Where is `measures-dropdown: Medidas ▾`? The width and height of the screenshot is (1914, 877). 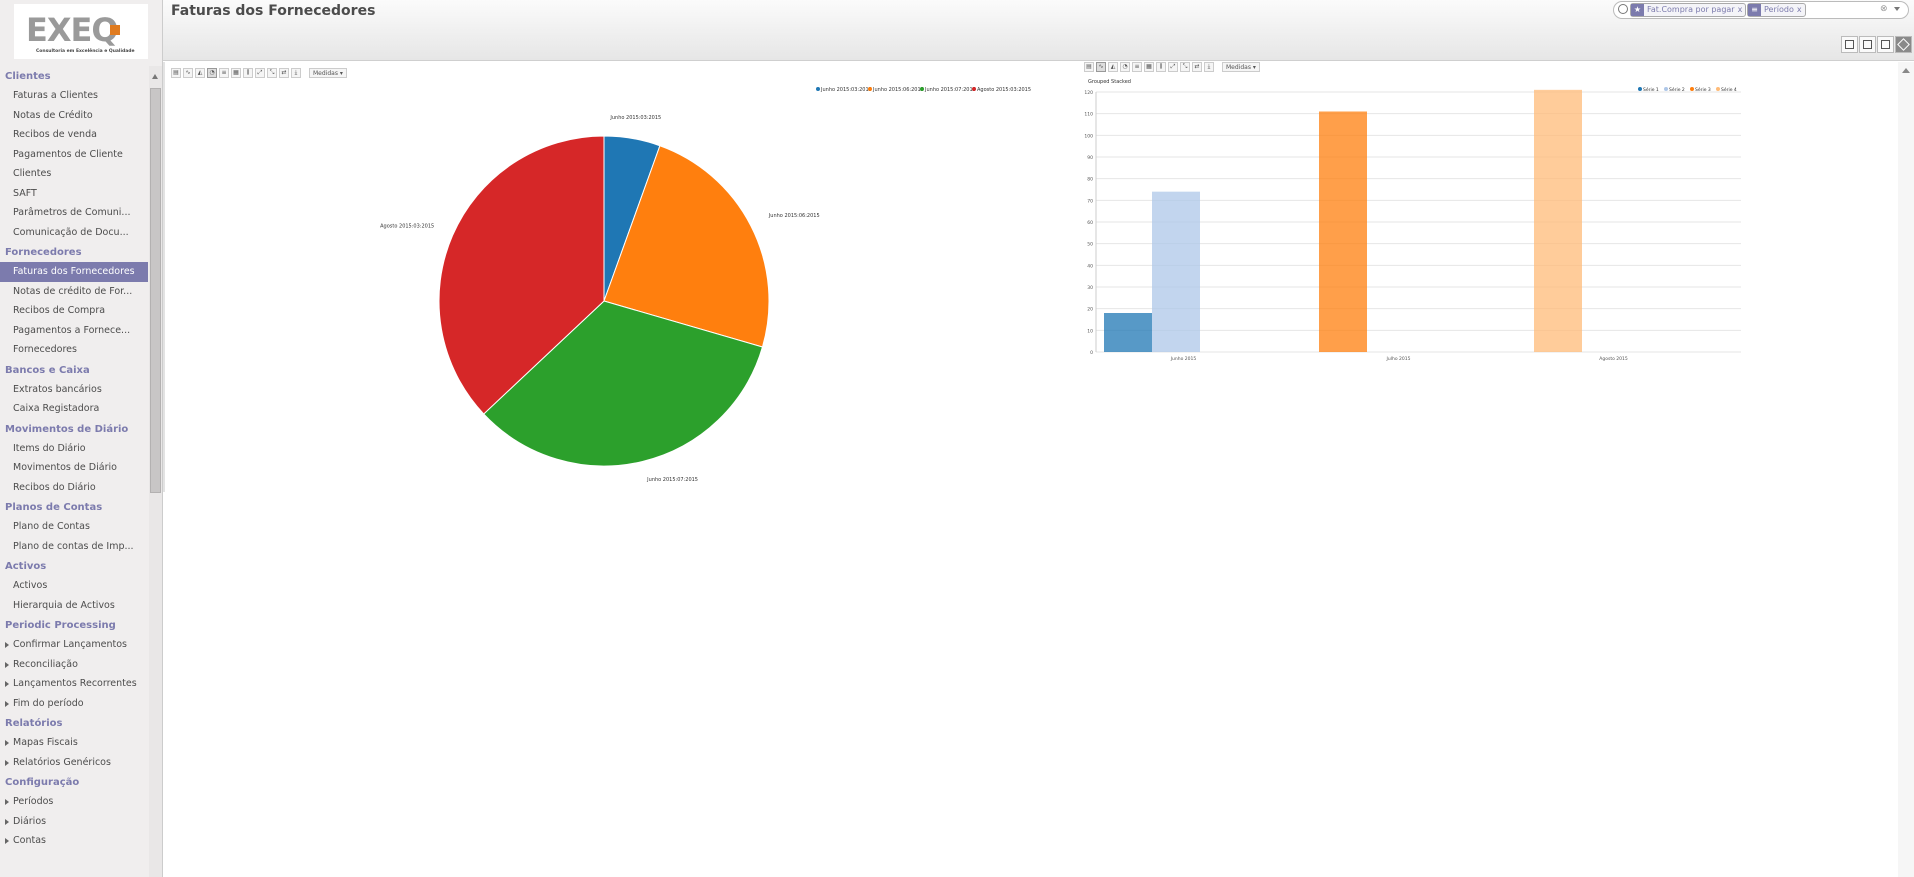
measures-dropdown: Medidas ▾ is located at coordinates (1241, 67).